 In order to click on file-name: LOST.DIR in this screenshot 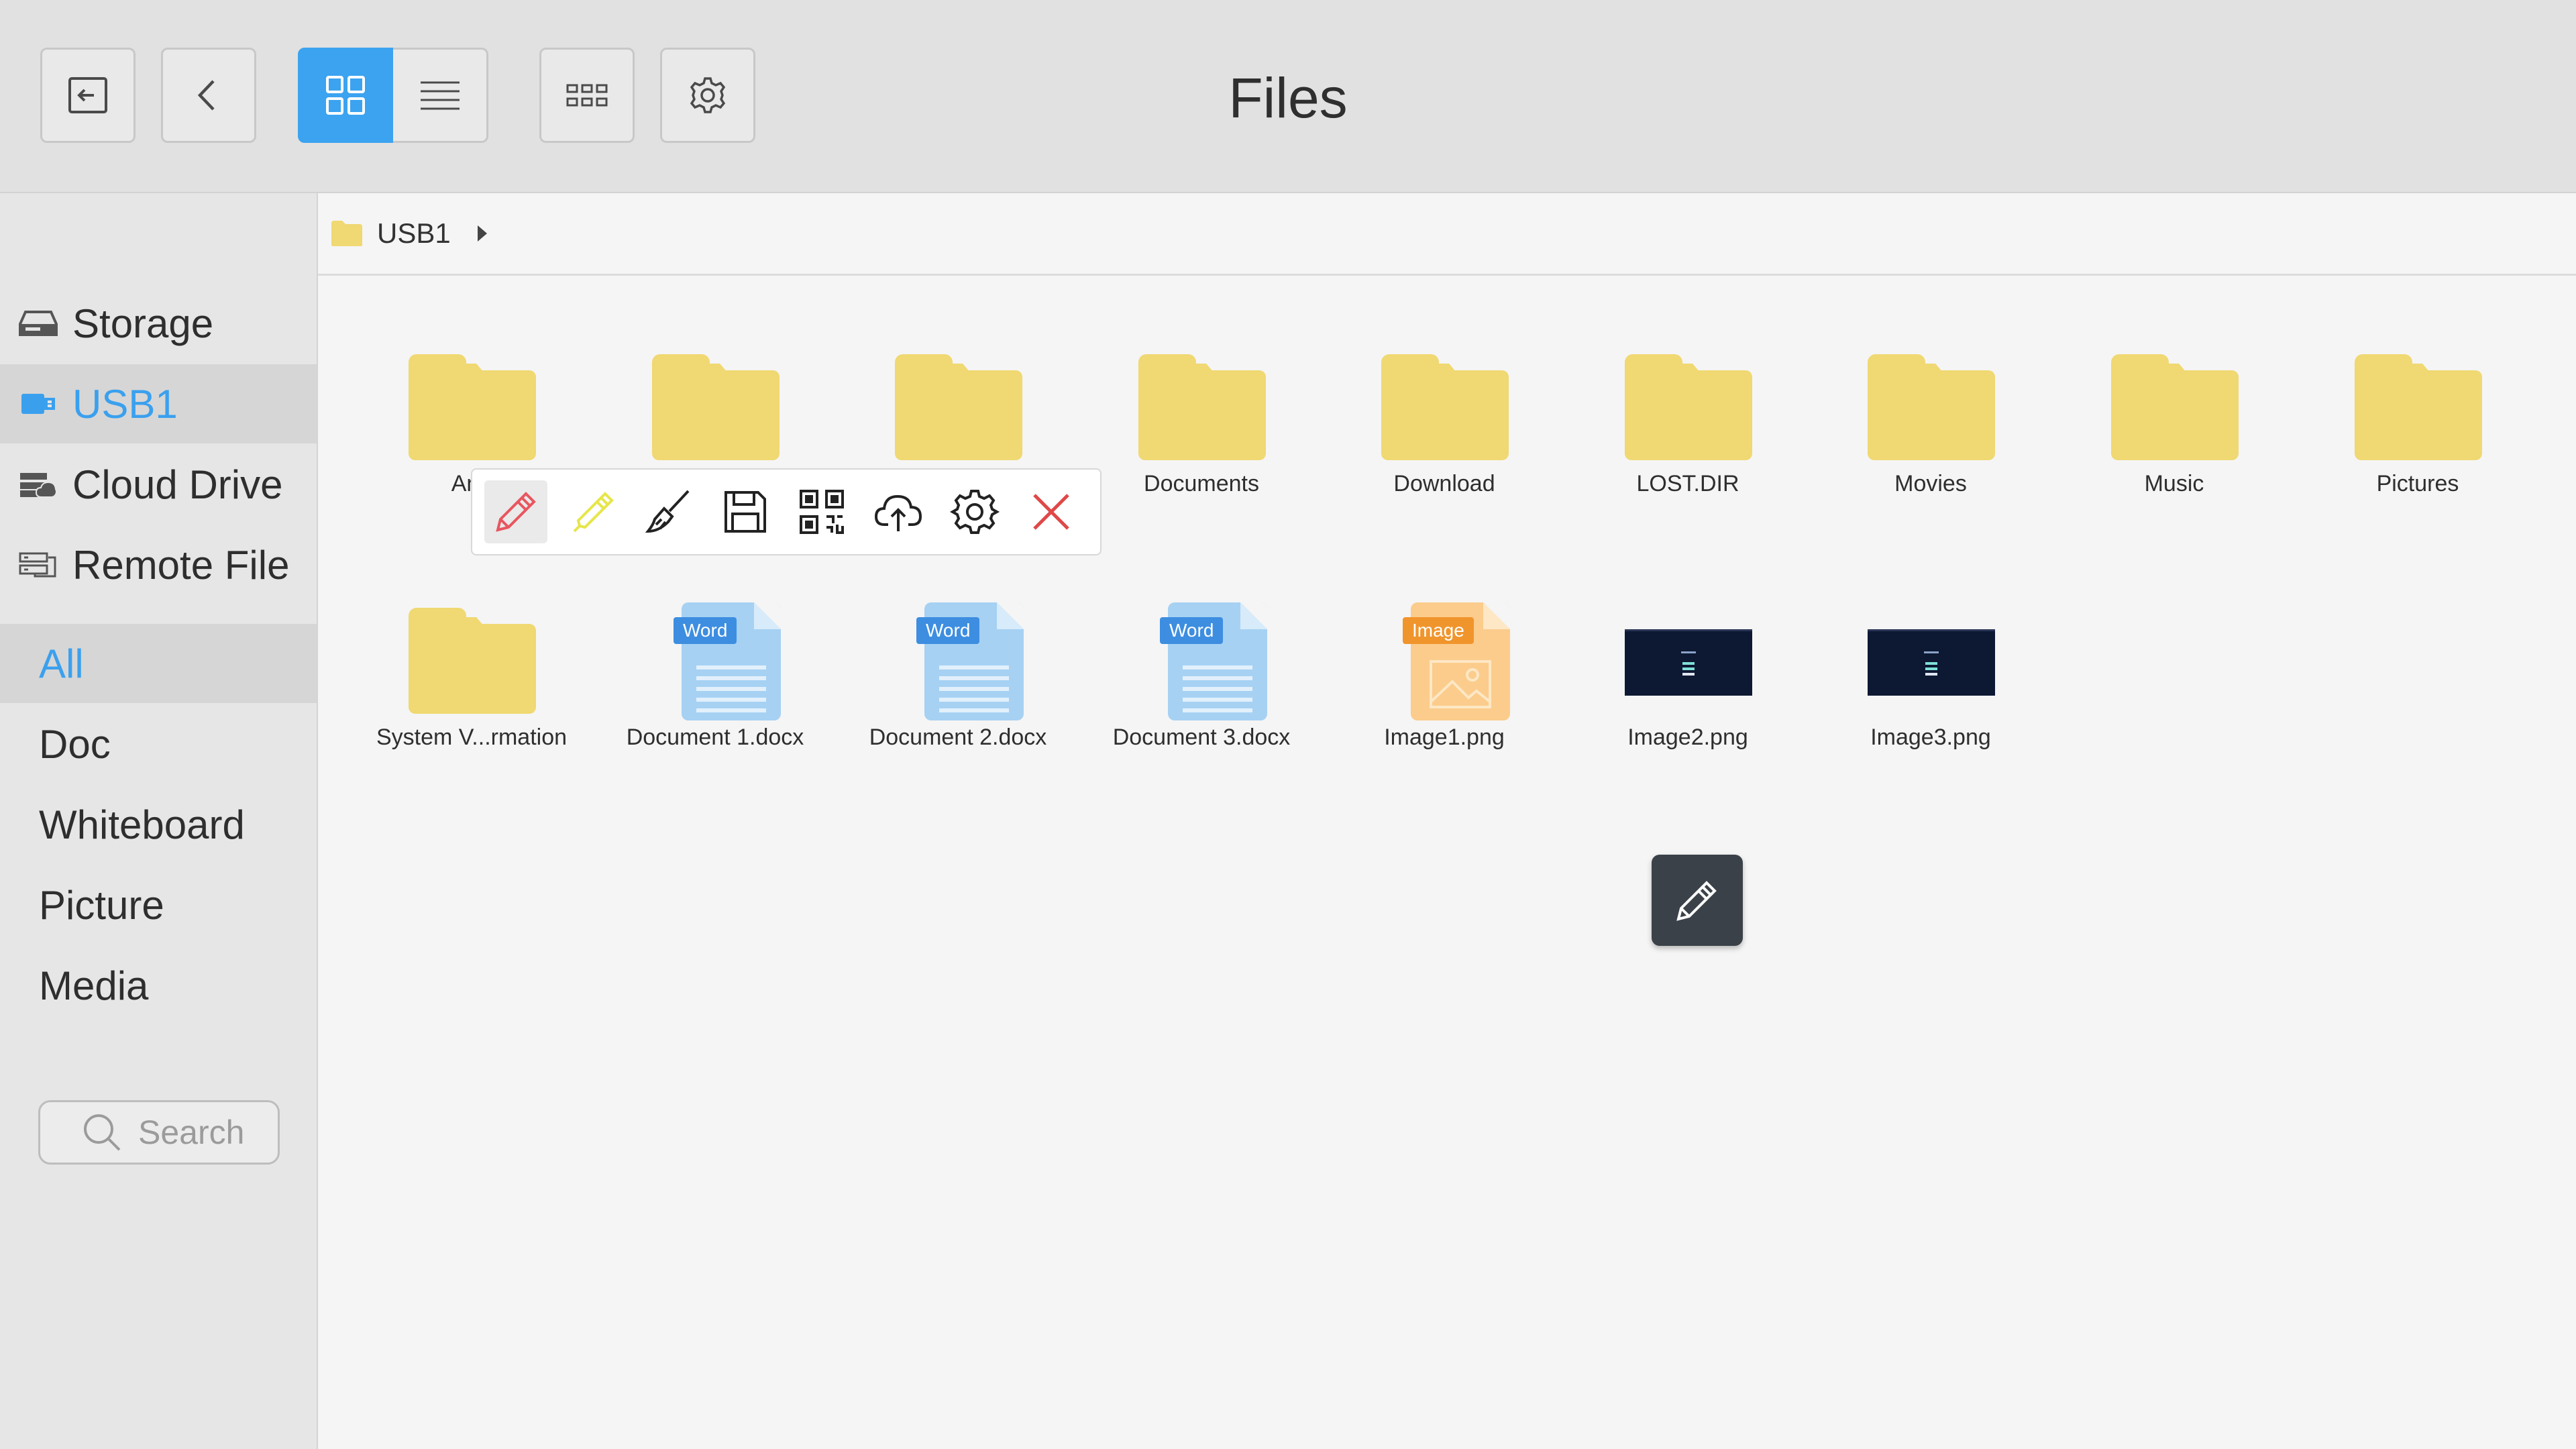, I will do `click(1687, 483)`.